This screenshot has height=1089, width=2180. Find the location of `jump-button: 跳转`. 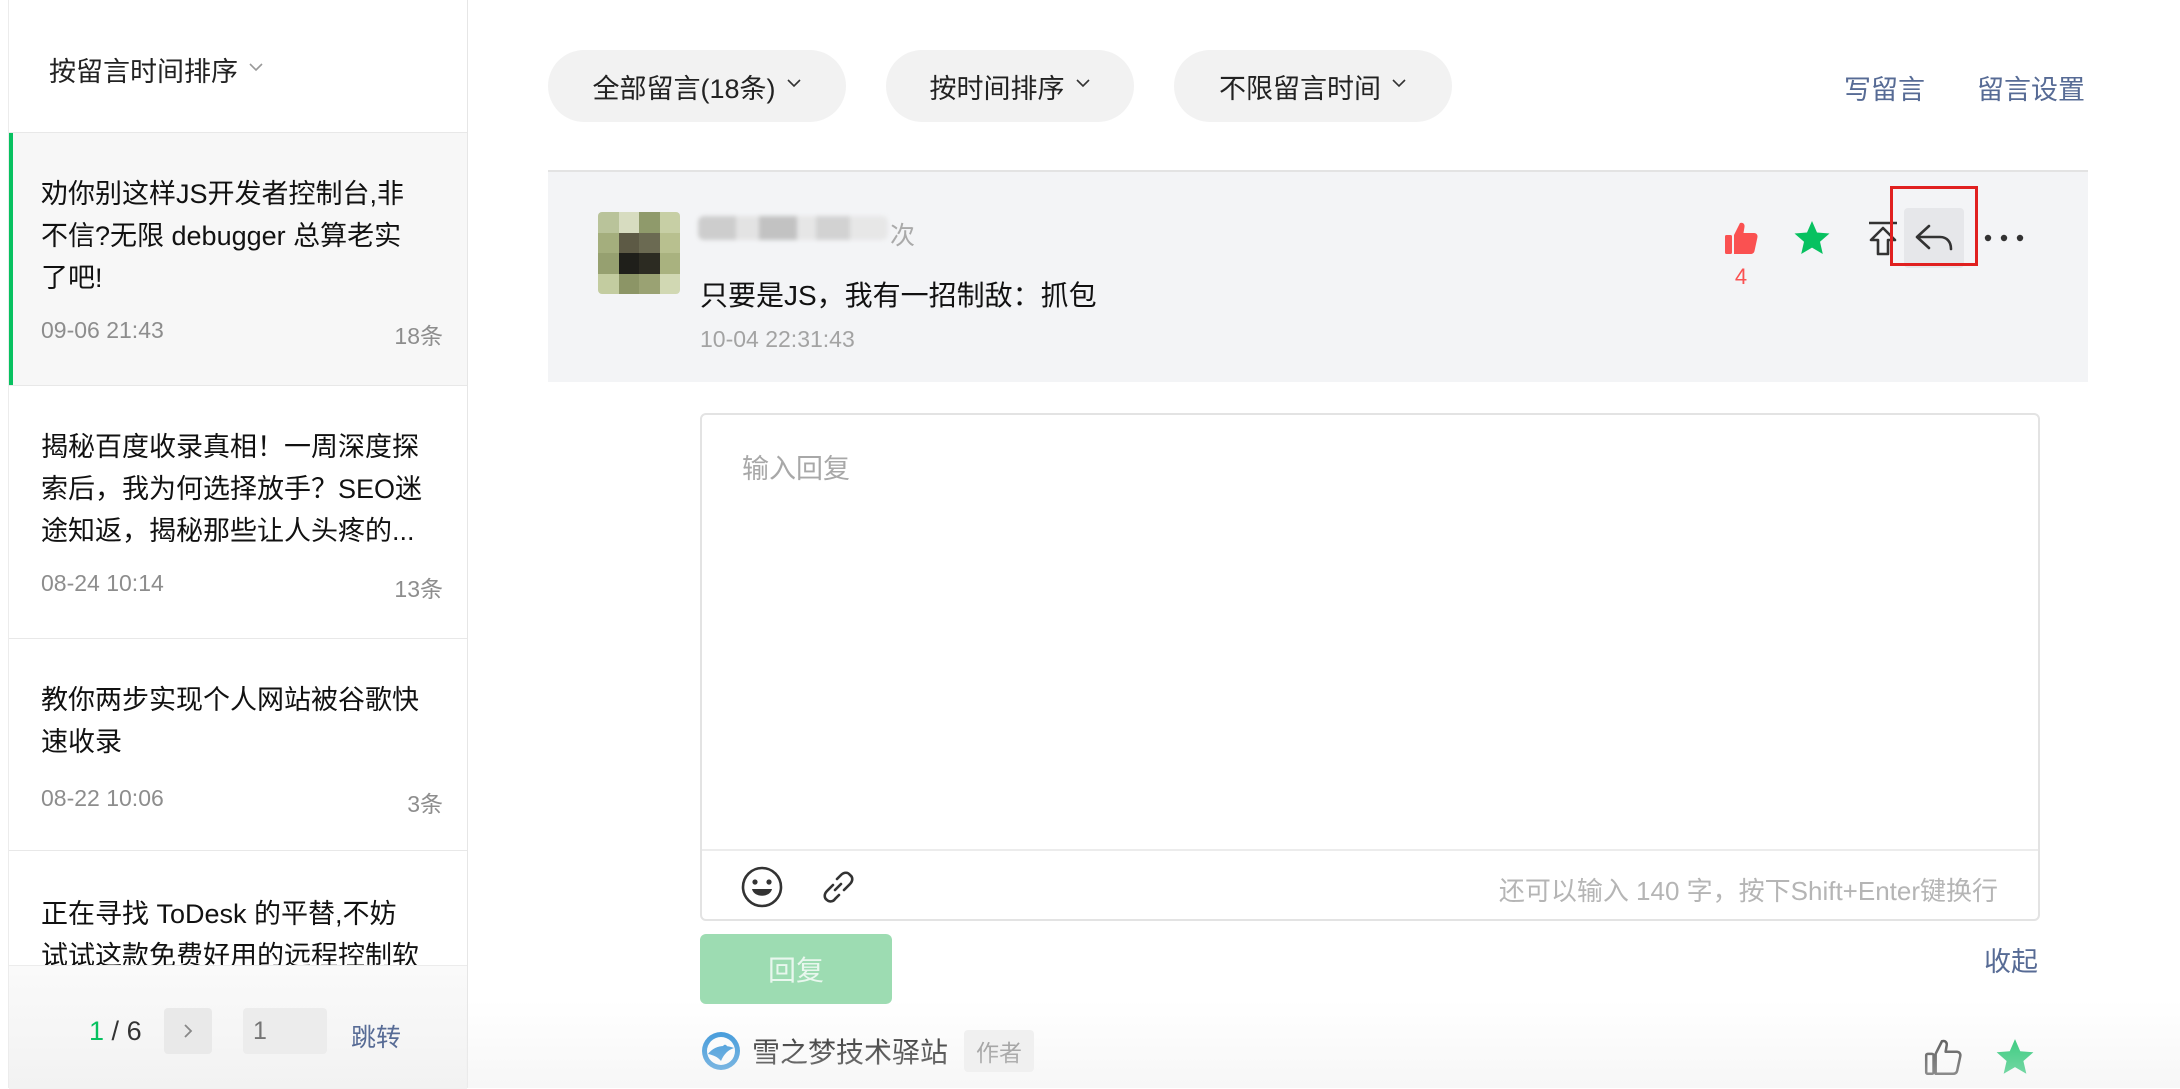

jump-button: 跳转 is located at coordinates (376, 1036).